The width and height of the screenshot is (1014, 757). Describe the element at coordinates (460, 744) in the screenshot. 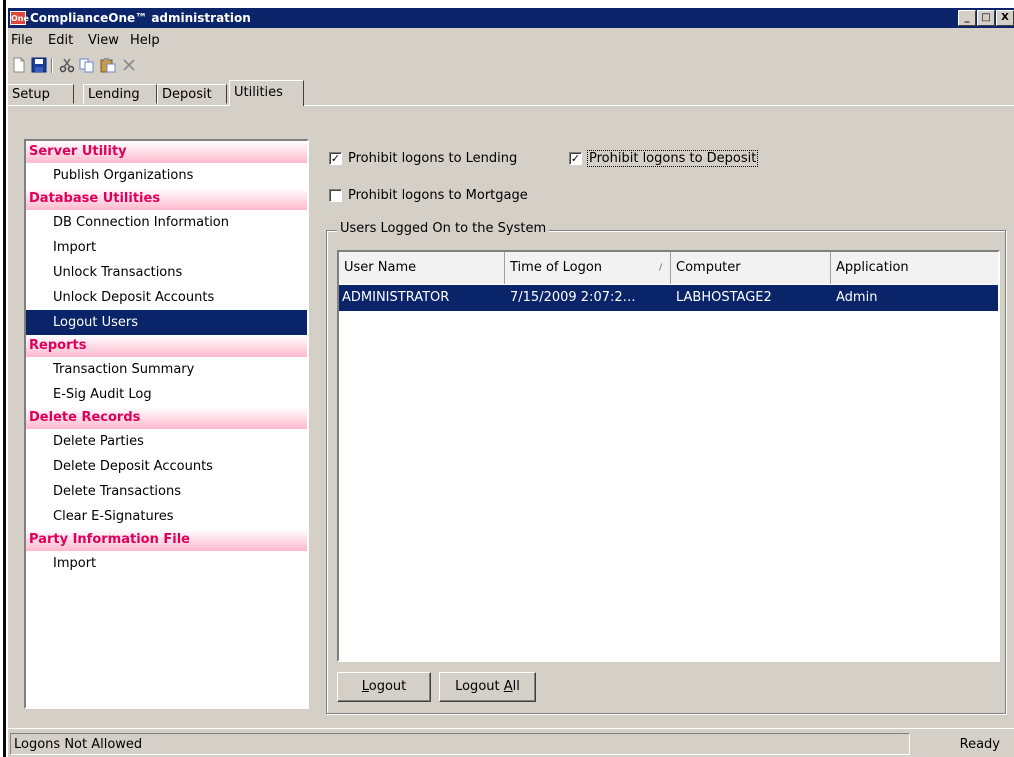

I see `status-message: Logons Not Allowed` at that location.